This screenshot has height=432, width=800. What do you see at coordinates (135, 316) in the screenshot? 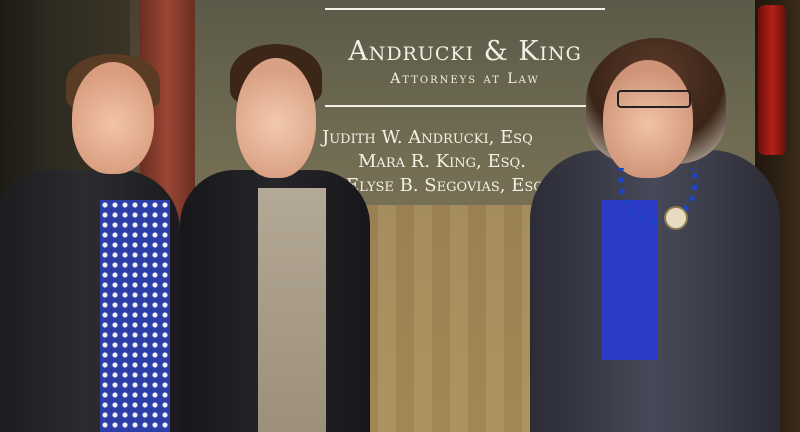
I see `person-left-blouse` at bounding box center [135, 316].